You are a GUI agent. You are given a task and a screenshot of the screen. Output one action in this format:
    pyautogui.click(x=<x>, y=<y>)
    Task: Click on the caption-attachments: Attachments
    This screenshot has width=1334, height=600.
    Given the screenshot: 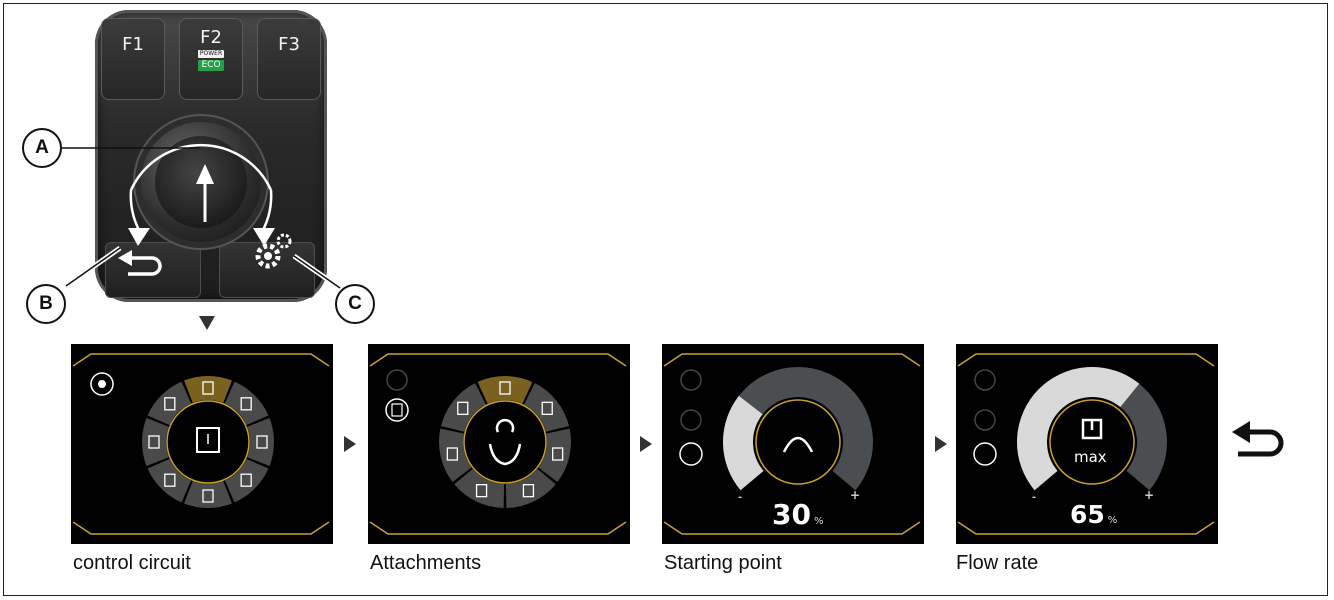 What is the action you would take?
    pyautogui.click(x=426, y=563)
    